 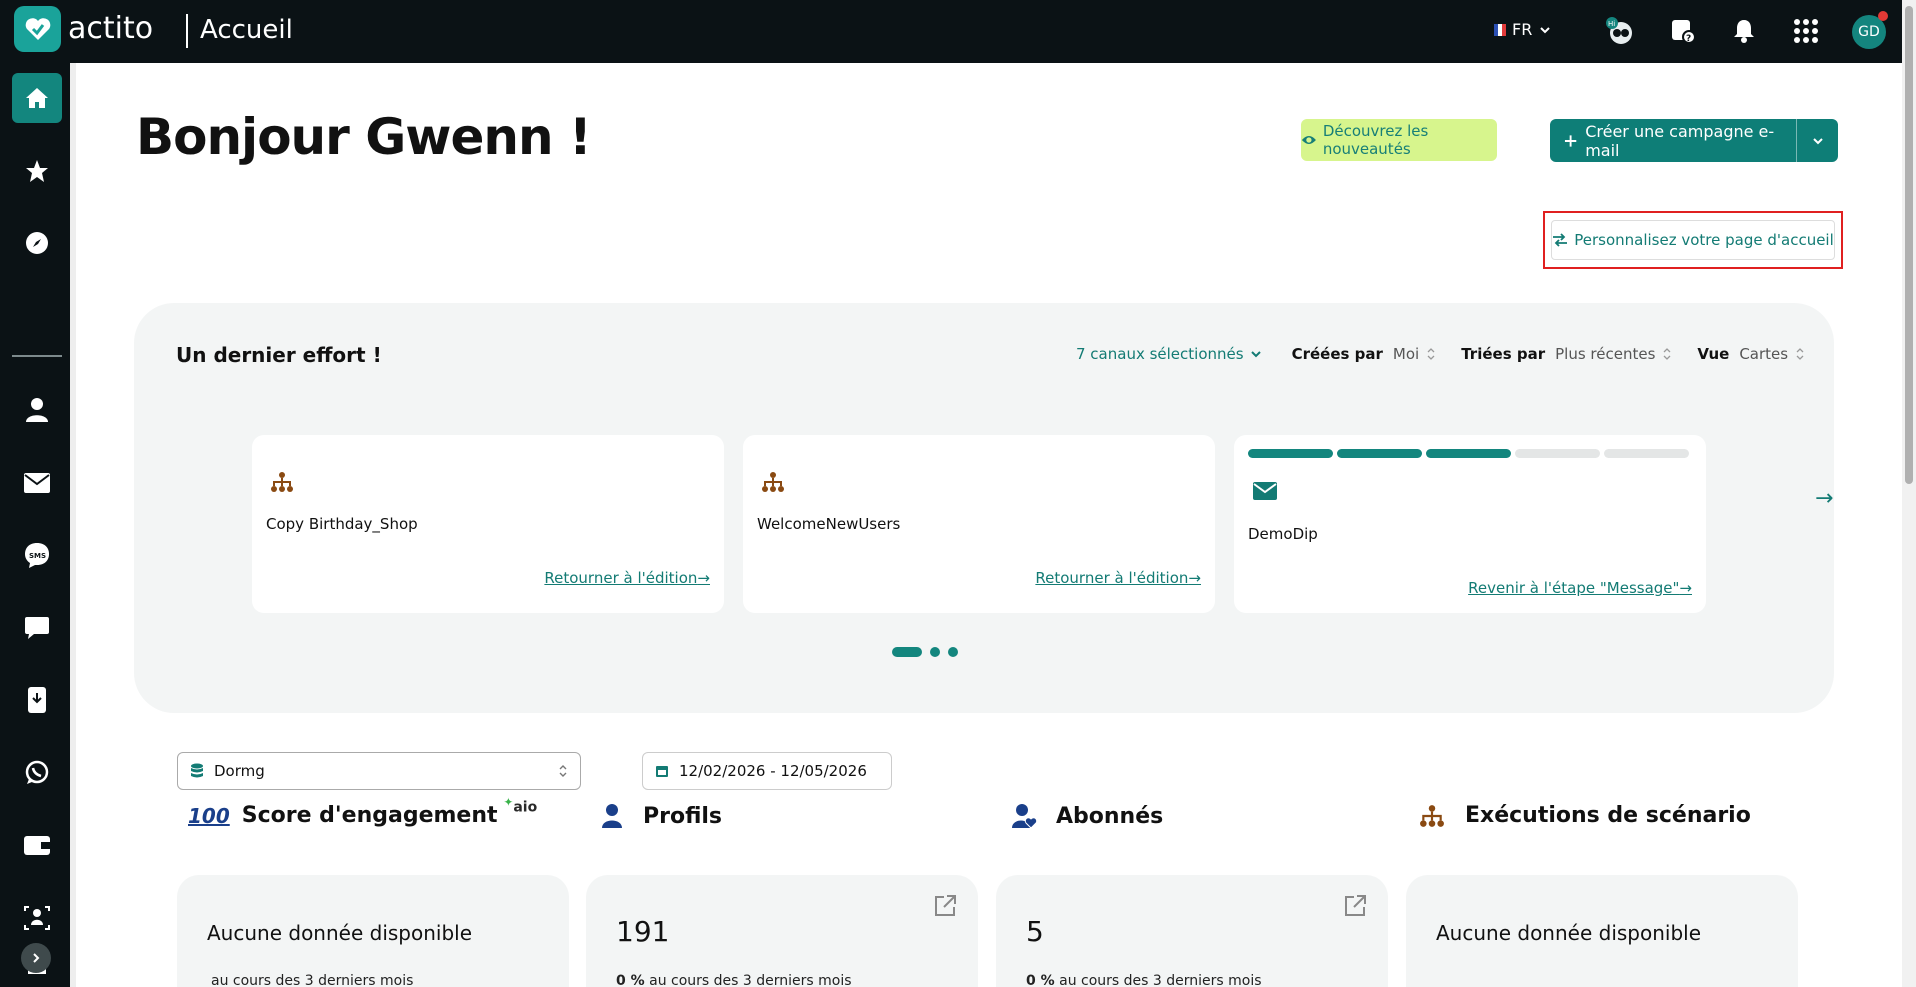 What do you see at coordinates (1909, 493) in the screenshot?
I see `page-scrollbar` at bounding box center [1909, 493].